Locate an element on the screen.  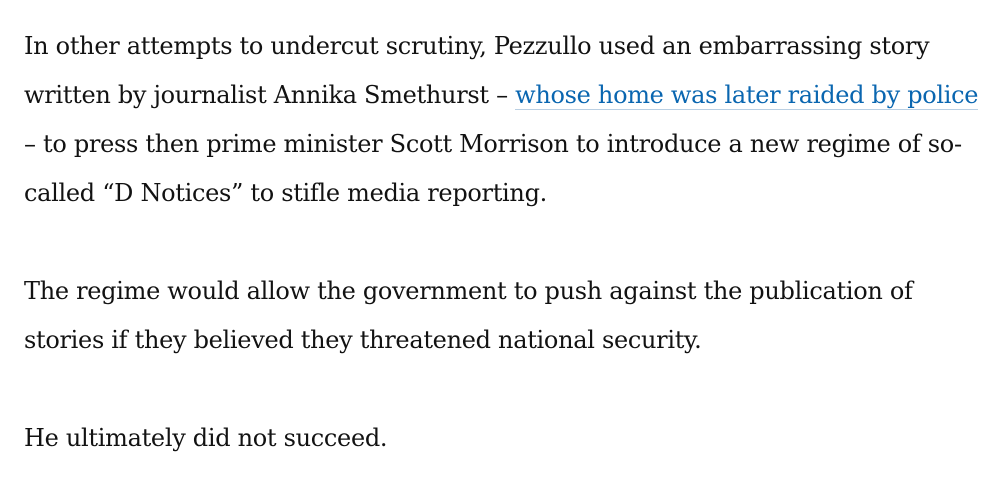
raided-by-police-link: whose home was later raided by police is located at coordinates (747, 95).